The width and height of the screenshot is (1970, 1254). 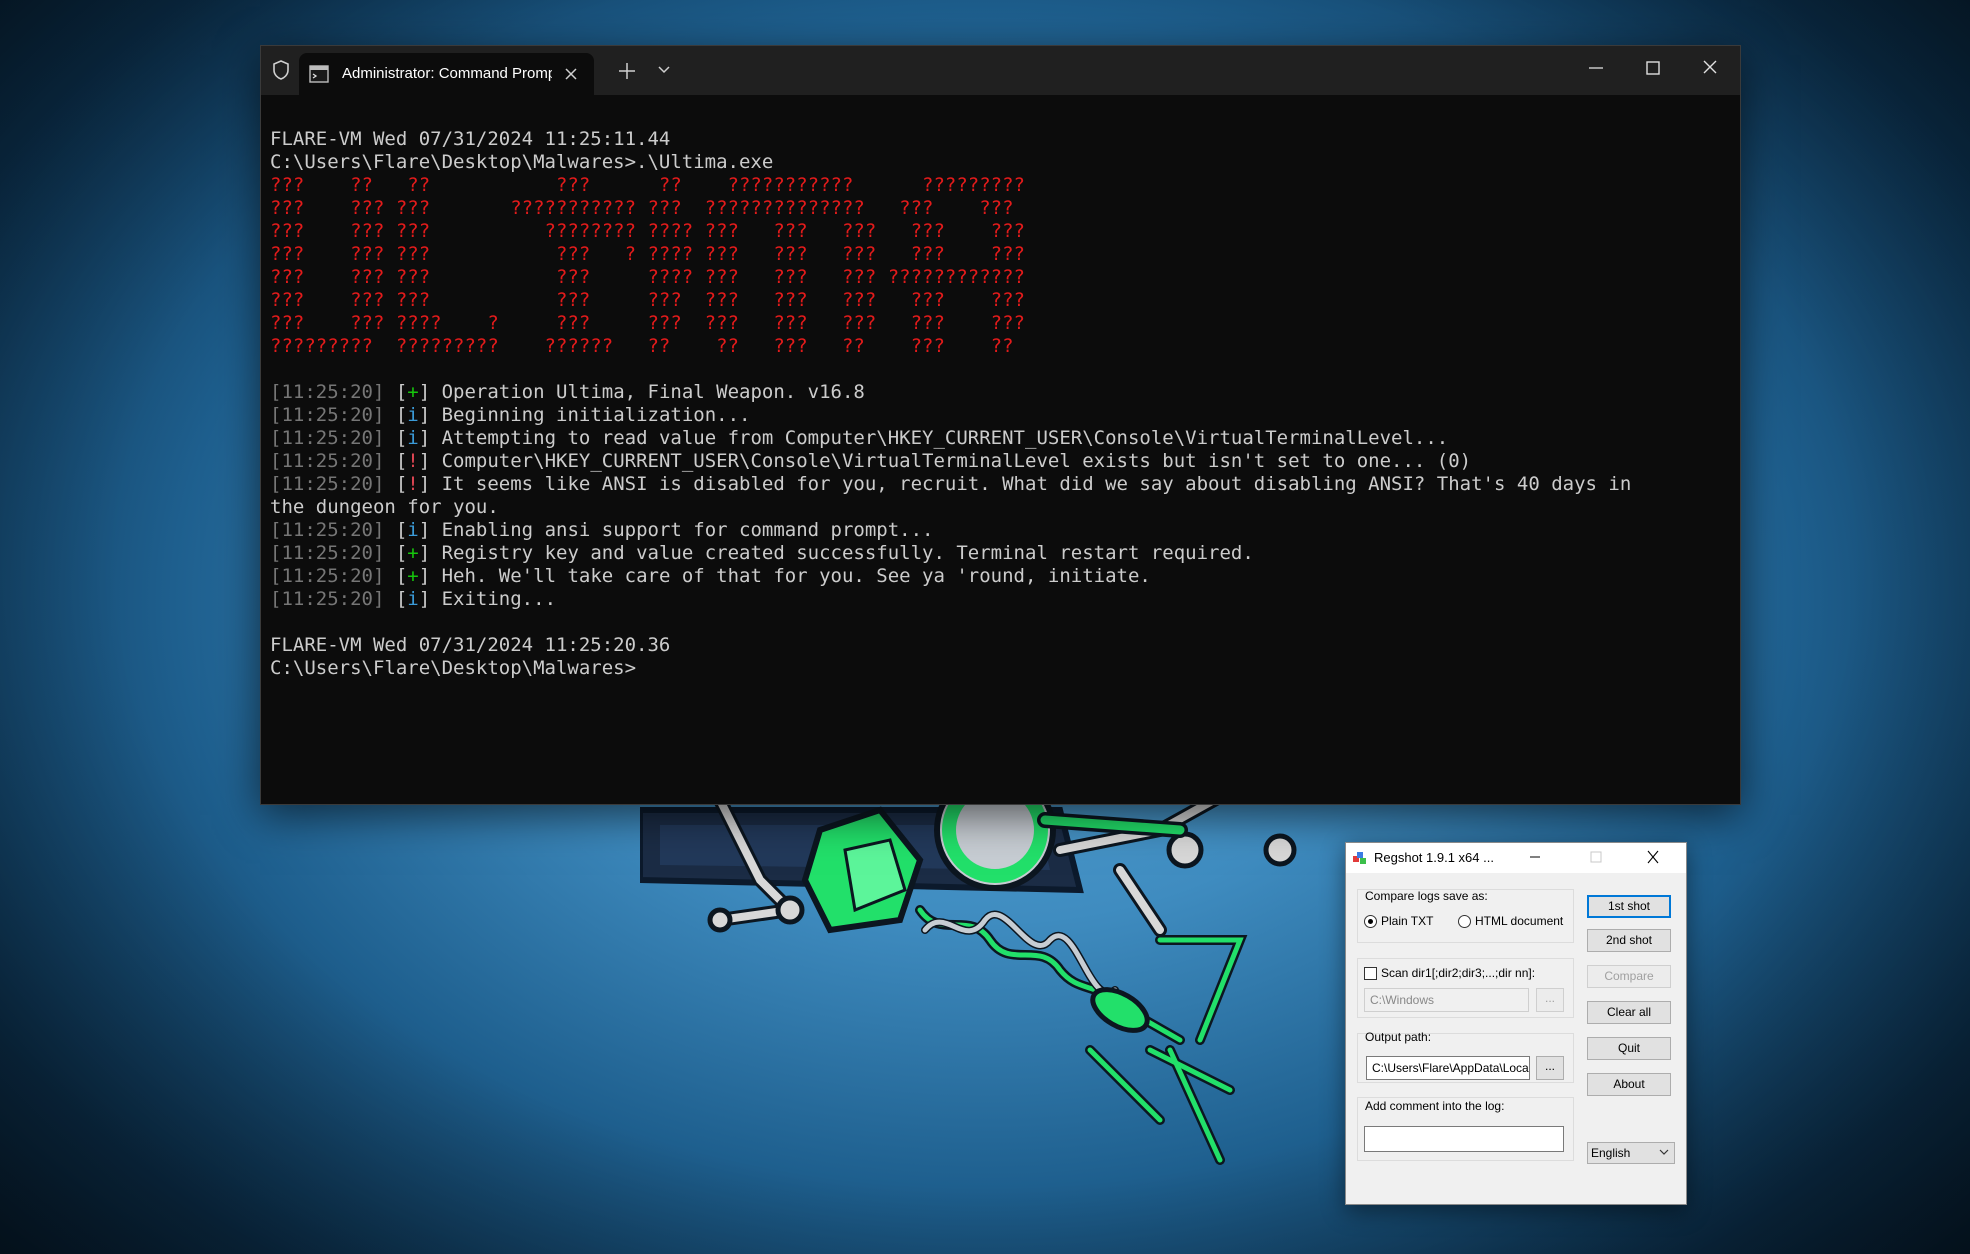 I want to click on language-value: English, so click(x=1611, y=1153).